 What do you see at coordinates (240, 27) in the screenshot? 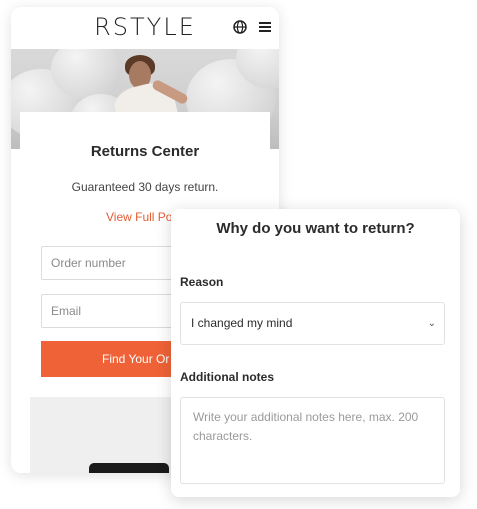
I see `globe-icon` at bounding box center [240, 27].